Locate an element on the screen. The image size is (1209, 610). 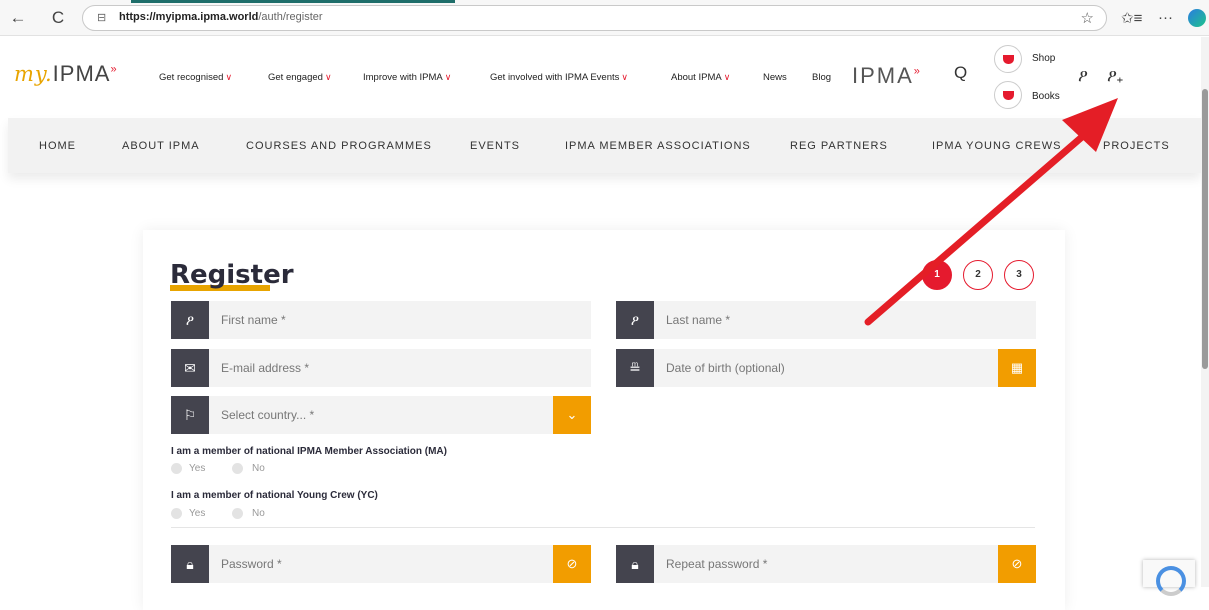
annotation-arrow is located at coordinates (991, 212).